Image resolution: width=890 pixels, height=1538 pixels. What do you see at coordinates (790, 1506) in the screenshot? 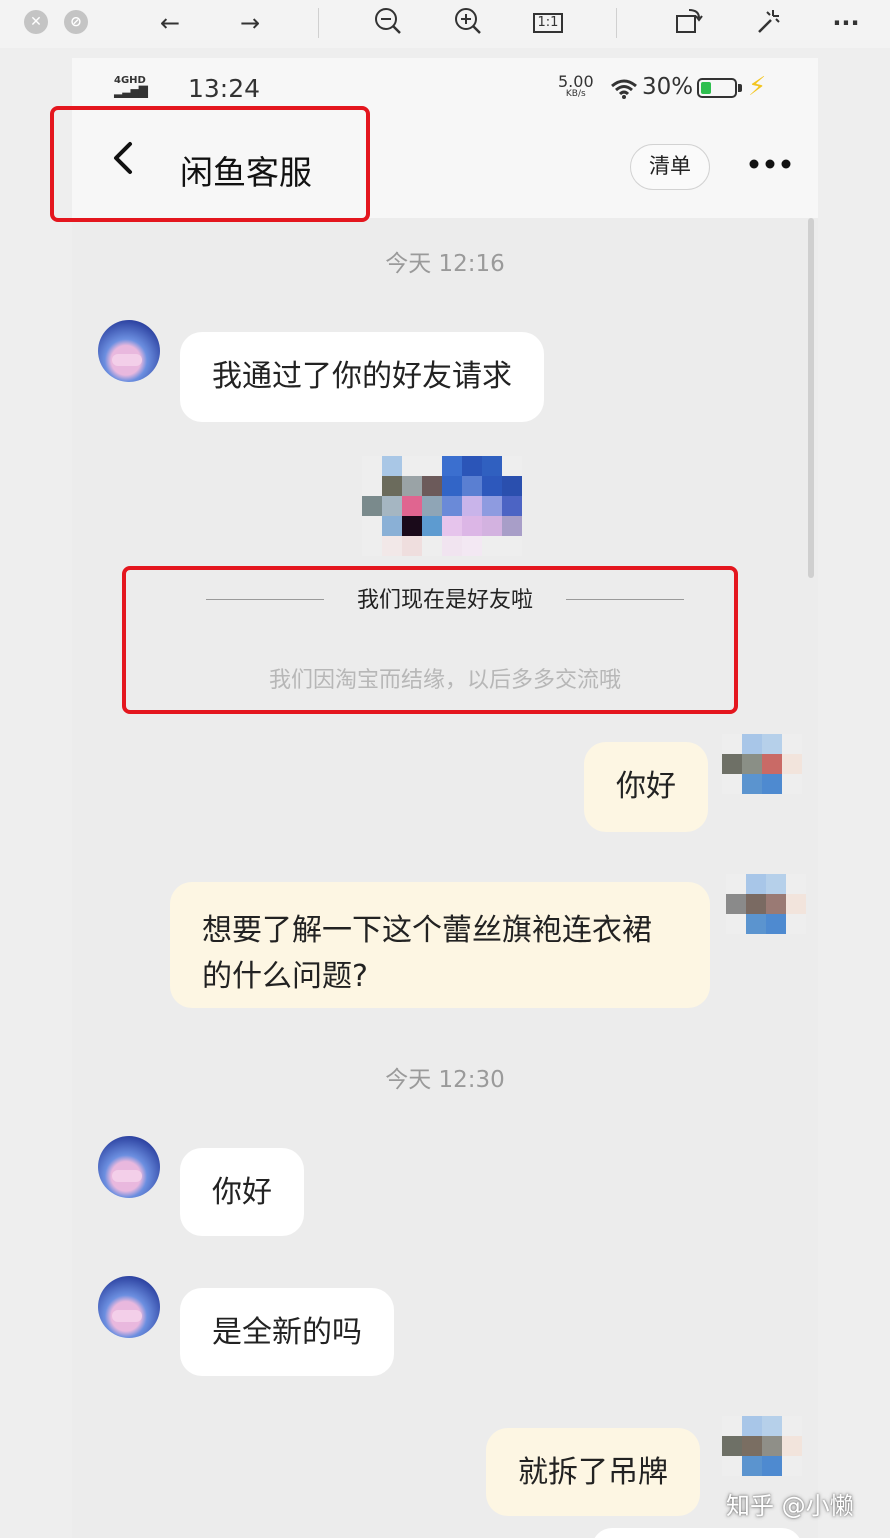
I see `watermark: 知乎 @小懒` at bounding box center [790, 1506].